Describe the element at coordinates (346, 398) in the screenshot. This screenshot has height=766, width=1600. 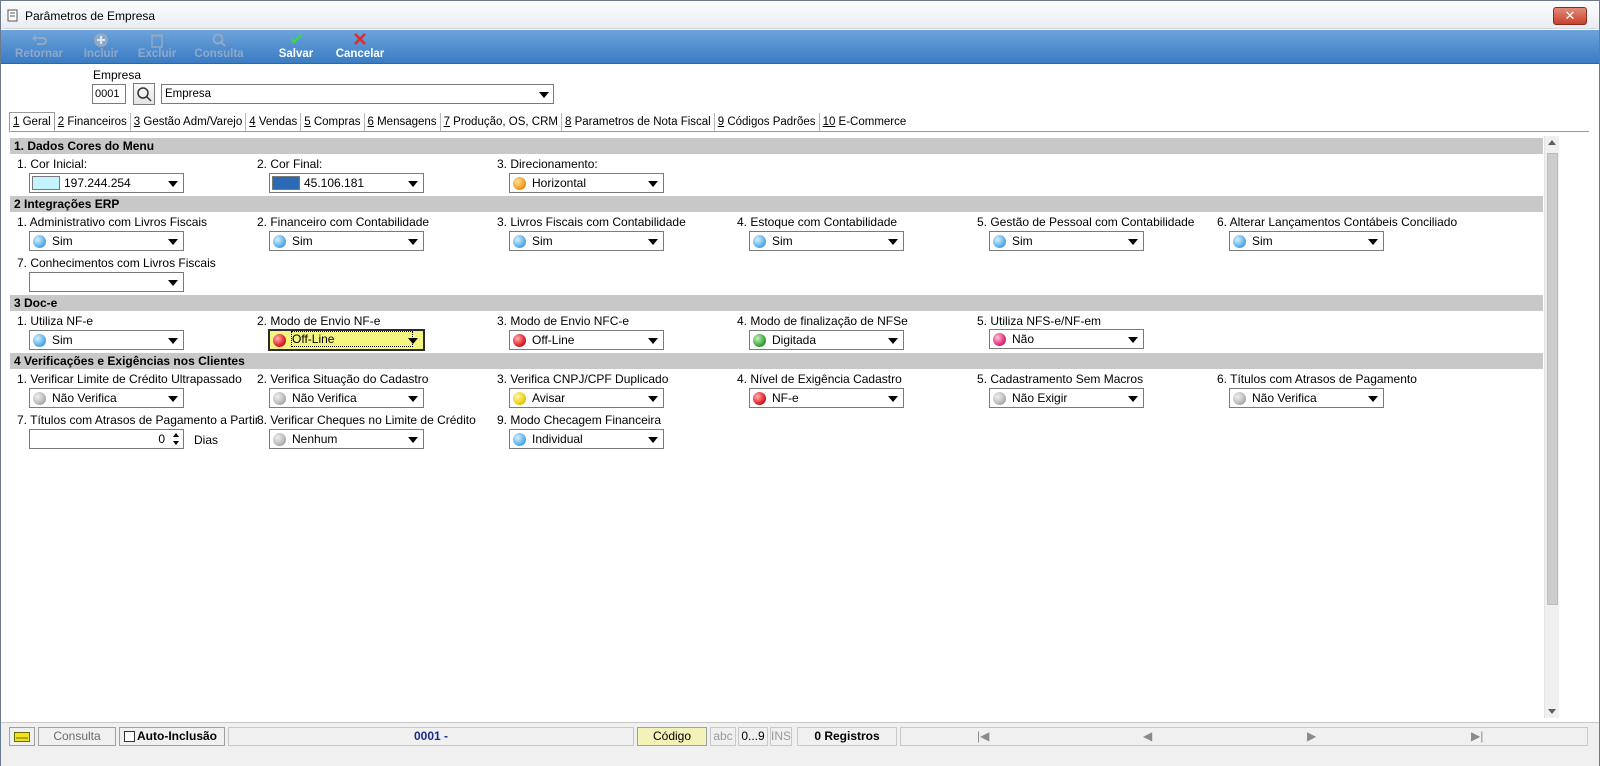
I see `situacao-cadastro-select: Não Verifica` at that location.